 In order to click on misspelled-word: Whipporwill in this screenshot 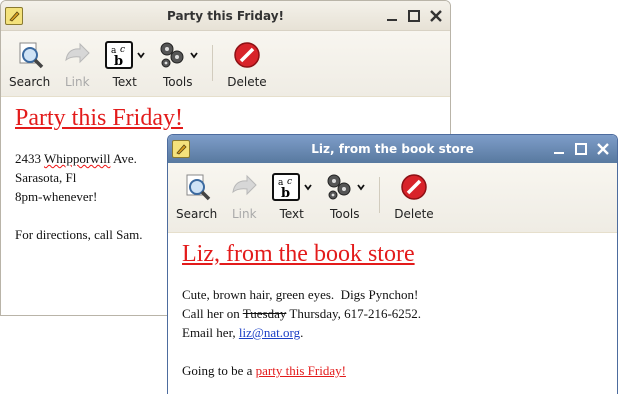, I will do `click(77, 158)`.